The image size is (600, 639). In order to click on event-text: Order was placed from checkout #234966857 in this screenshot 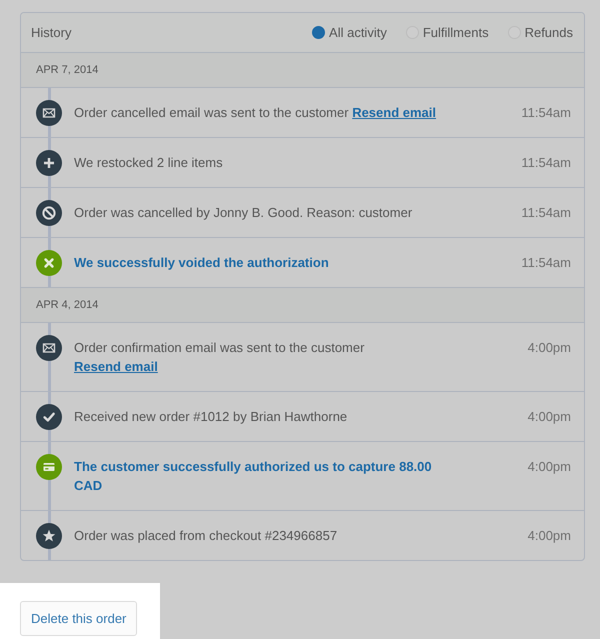, I will do `click(205, 536)`.